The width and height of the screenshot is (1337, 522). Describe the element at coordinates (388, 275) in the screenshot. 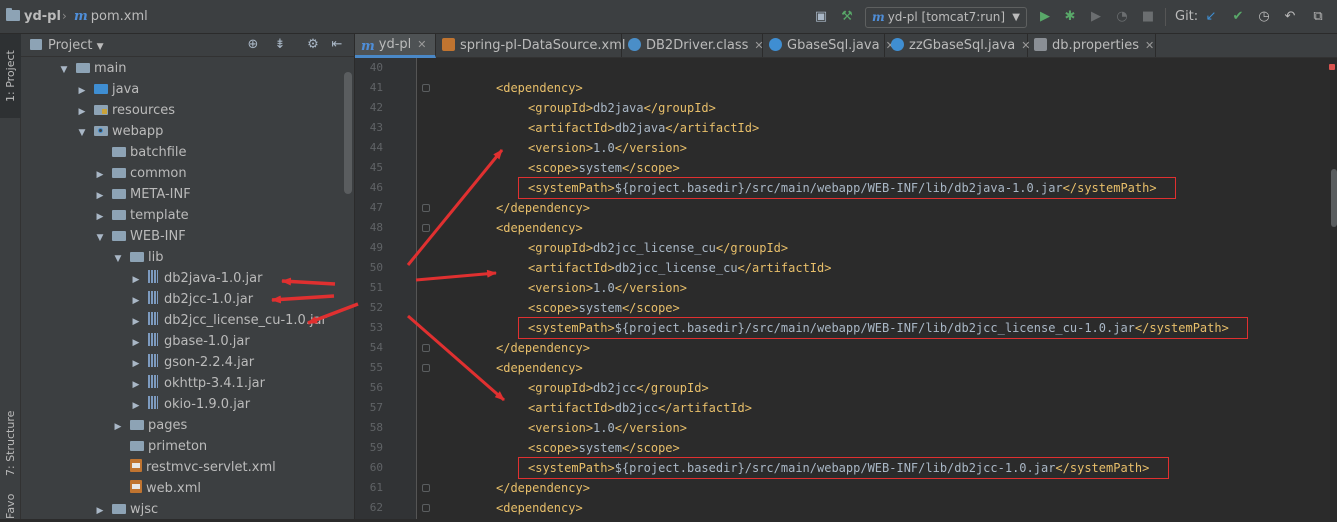

I see `annotation-arrows` at that location.